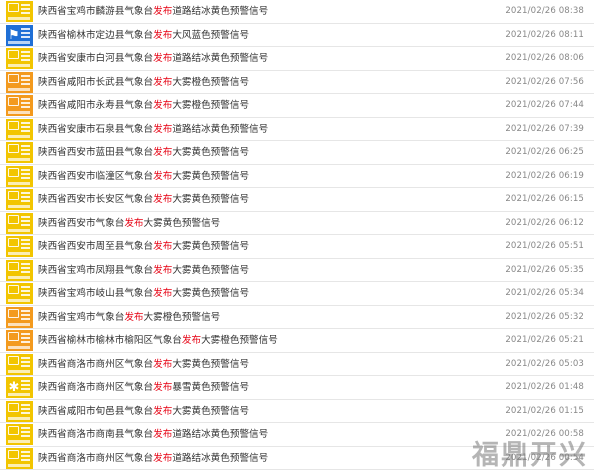 The width and height of the screenshot is (594, 476). I want to click on warning-title: 陕西省安康市石泉县气象台发布道路结冰黄色预警信号, so click(153, 129).